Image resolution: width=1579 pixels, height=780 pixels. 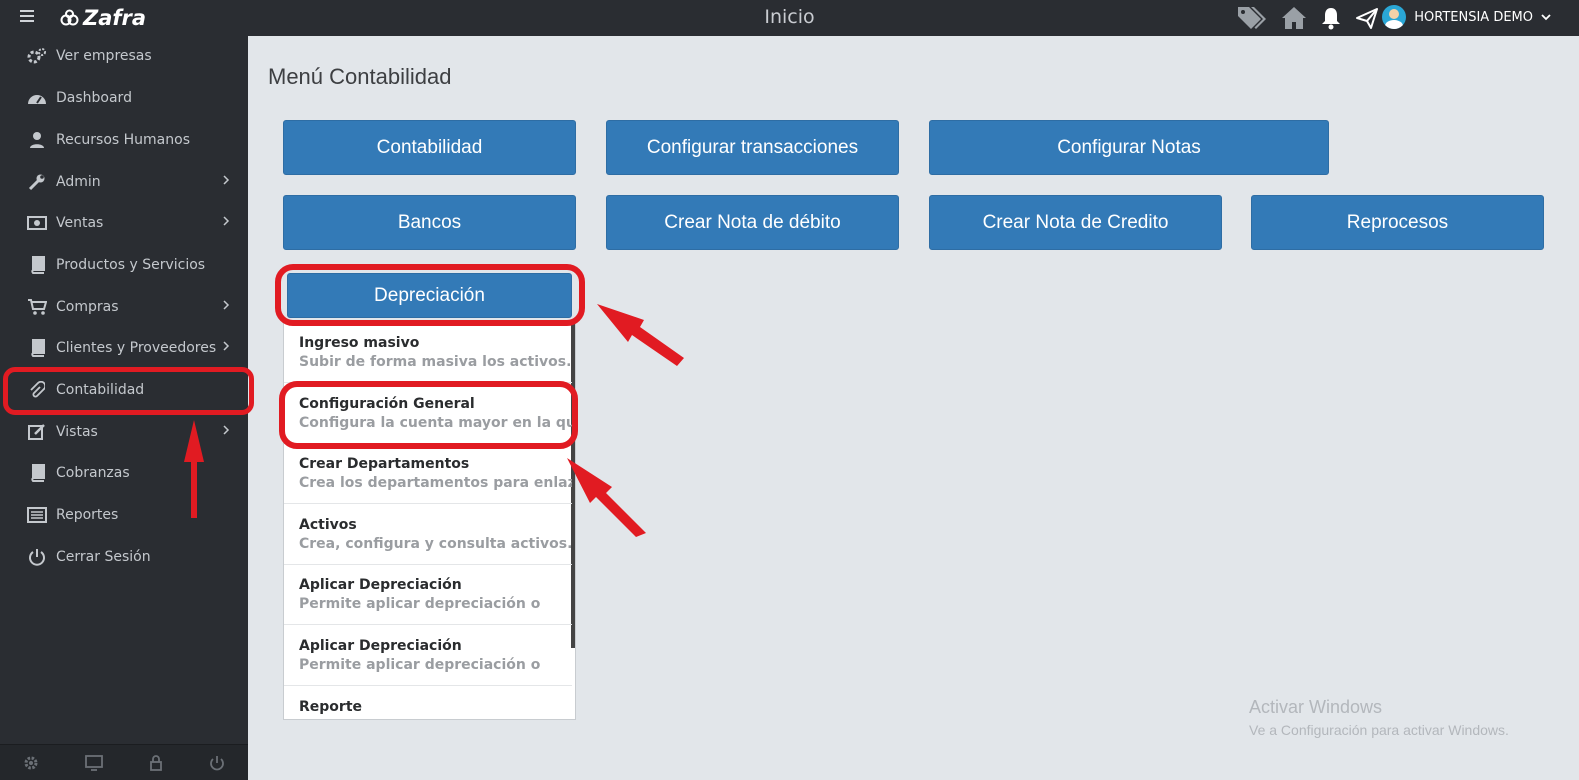 I want to click on cart-icon, so click(x=37, y=307).